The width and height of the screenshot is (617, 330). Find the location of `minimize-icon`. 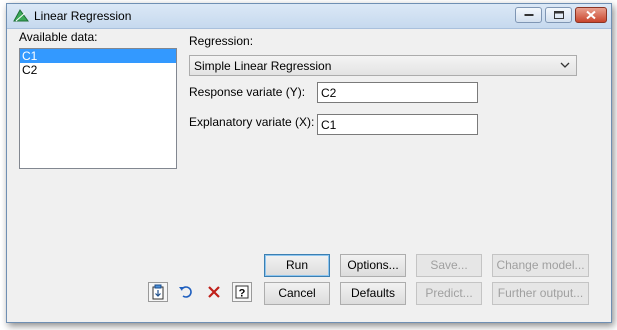

minimize-icon is located at coordinates (528, 15).